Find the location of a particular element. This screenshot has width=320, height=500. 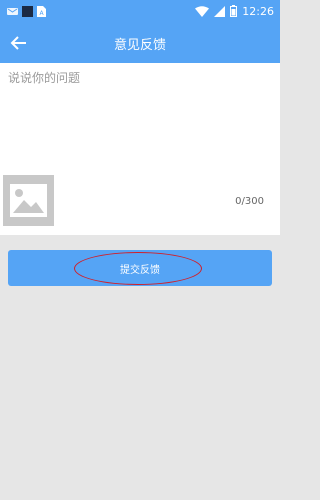

notification-icon is located at coordinates (12, 11).